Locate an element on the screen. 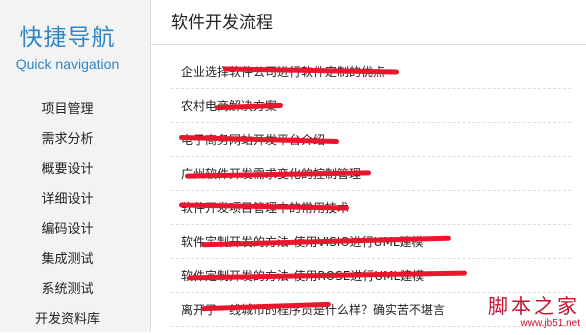 This screenshot has height=335, width=586. list-item: 电子商务网站开发平台介绍 is located at coordinates (371, 140).